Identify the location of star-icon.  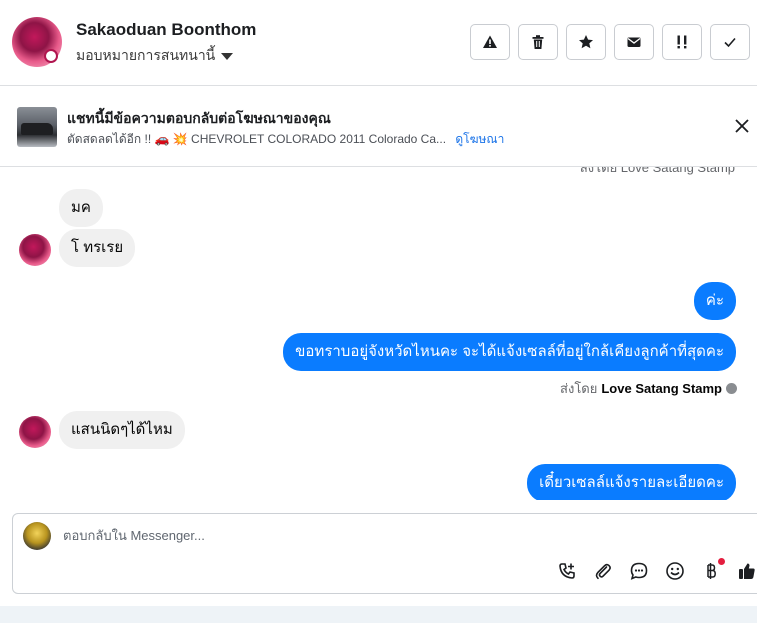
(586, 42).